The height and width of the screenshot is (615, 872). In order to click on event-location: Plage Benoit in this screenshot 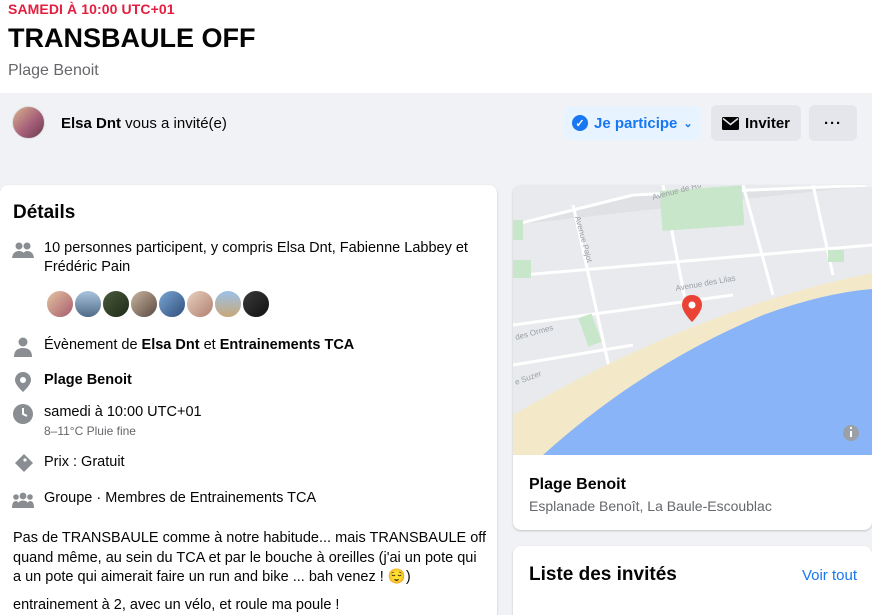, I will do `click(53, 71)`.